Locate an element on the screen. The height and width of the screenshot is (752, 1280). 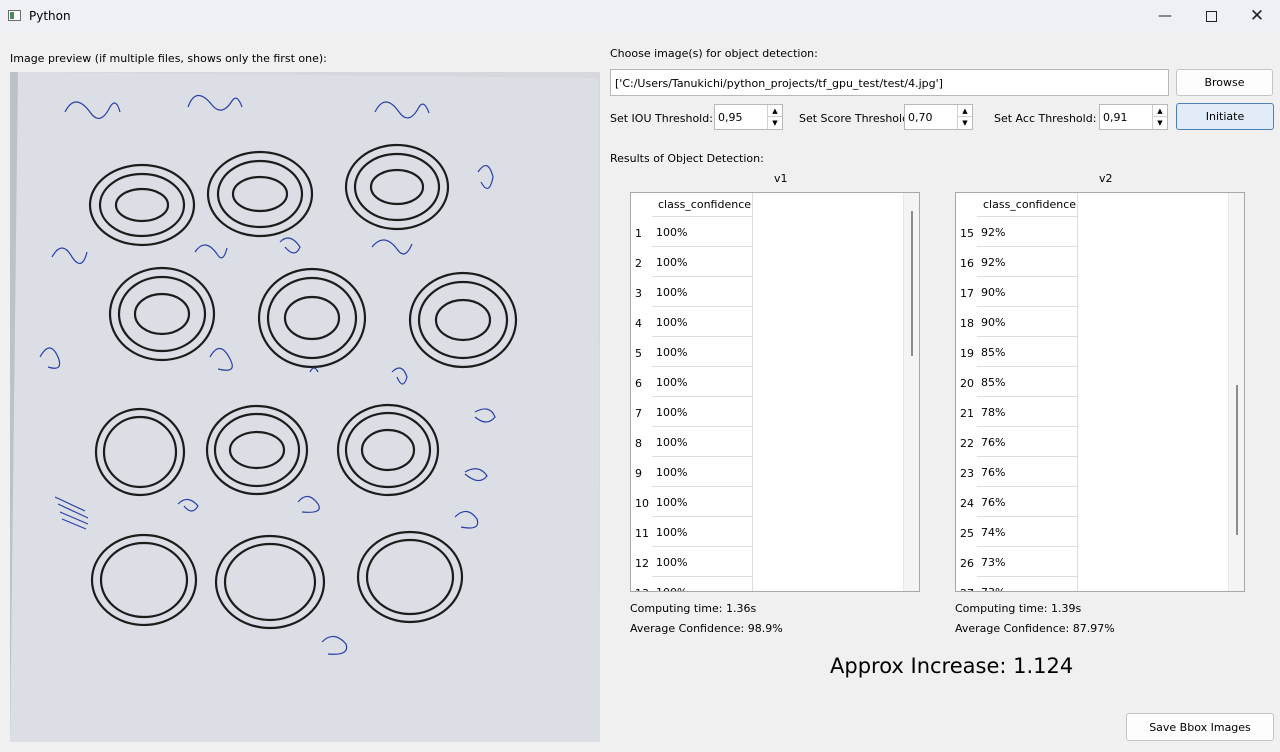
table-row: 22 76% is located at coordinates (1017, 442).